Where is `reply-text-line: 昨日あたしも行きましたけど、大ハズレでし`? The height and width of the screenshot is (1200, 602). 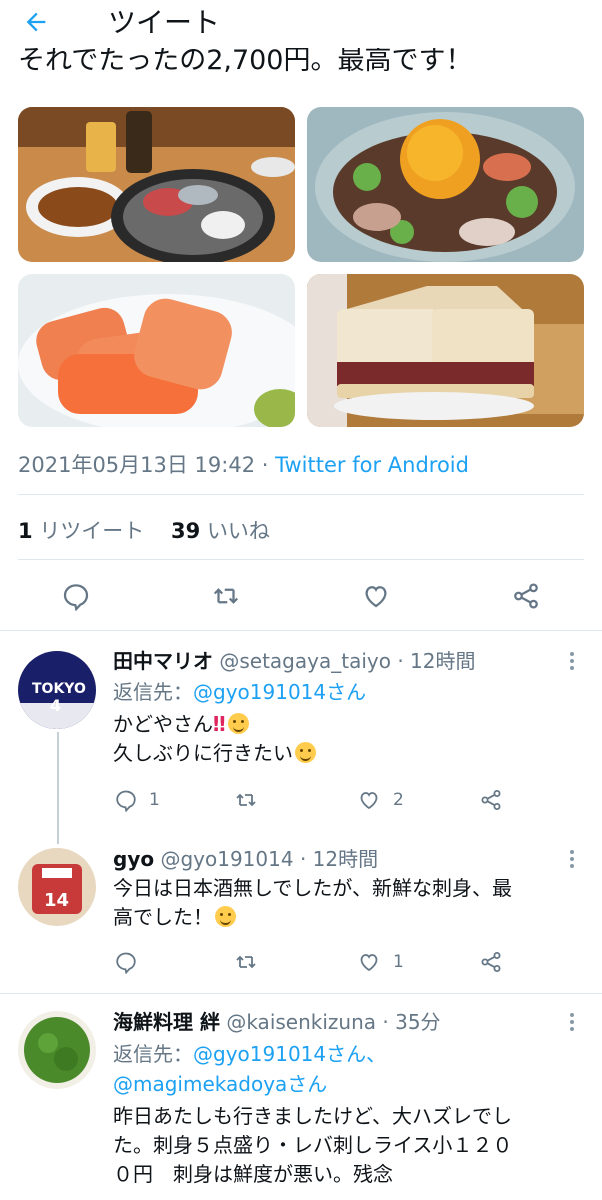 reply-text-line: 昨日あたしも行きましたけど、大ハズレでし is located at coordinates (312, 1116).